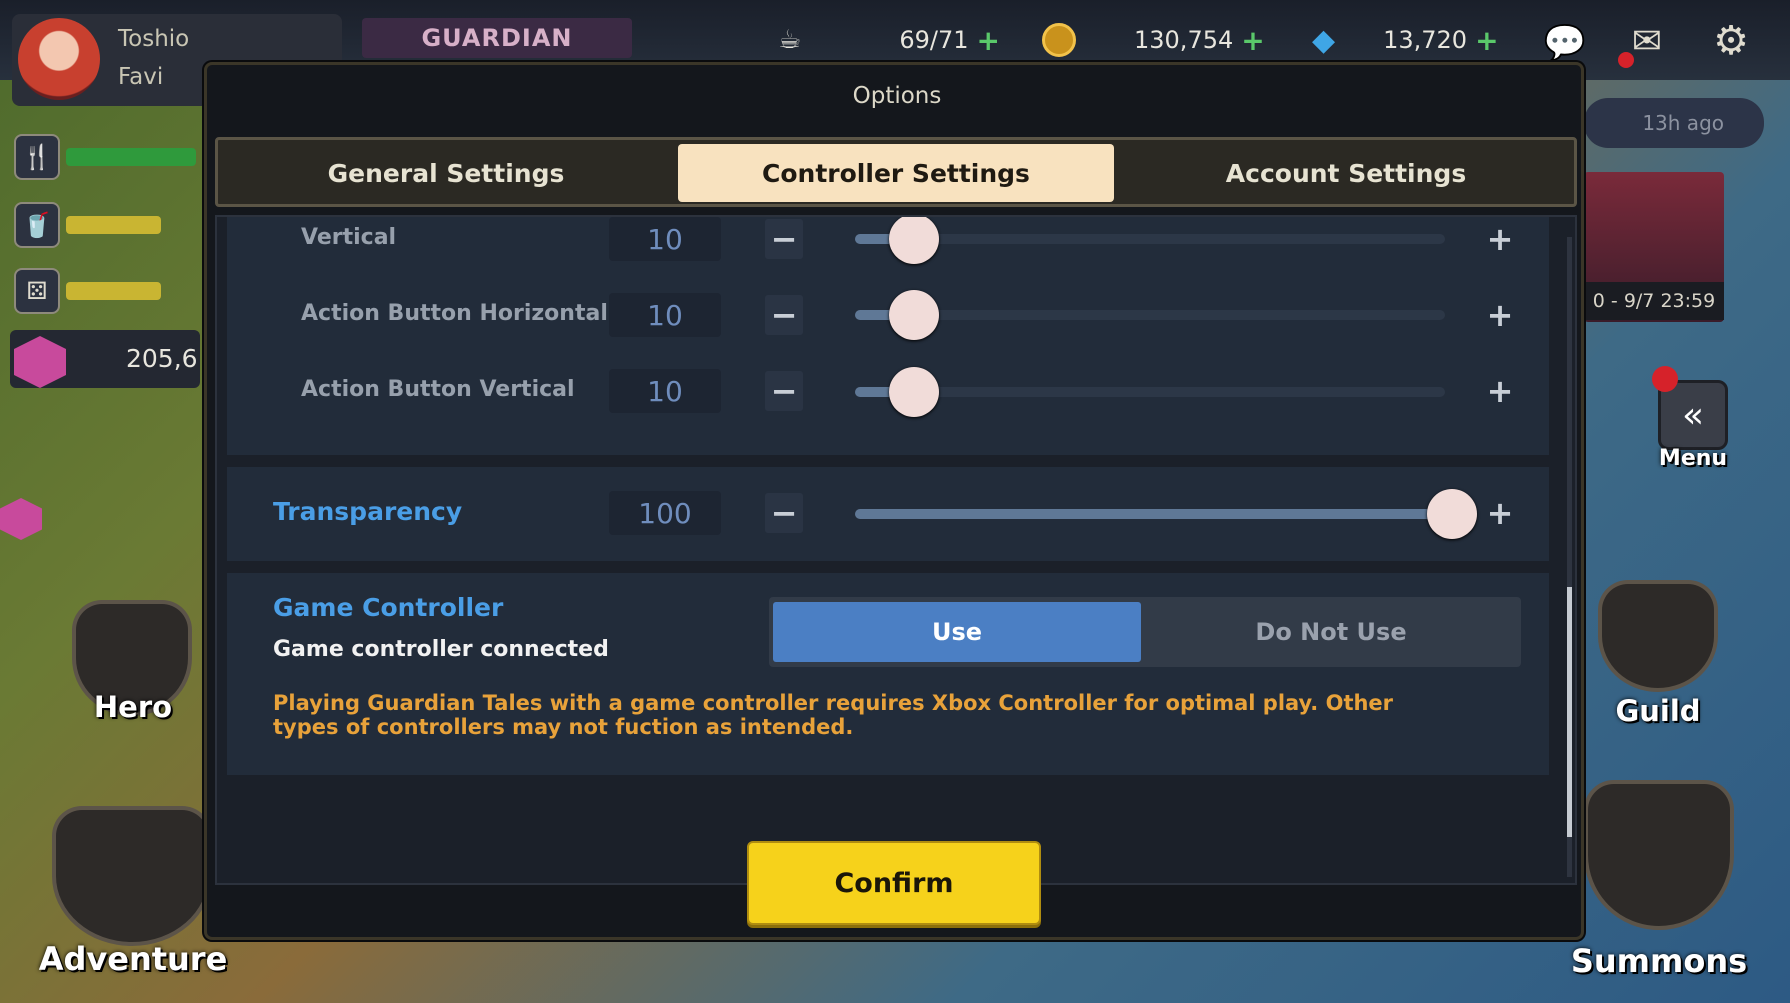 The image size is (1790, 1003). What do you see at coordinates (1059, 40) in the screenshot?
I see `gold-coin-icon` at bounding box center [1059, 40].